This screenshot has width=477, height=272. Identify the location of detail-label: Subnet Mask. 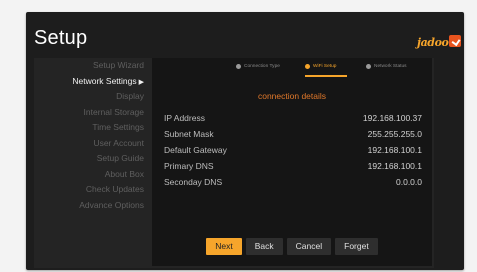
(189, 134).